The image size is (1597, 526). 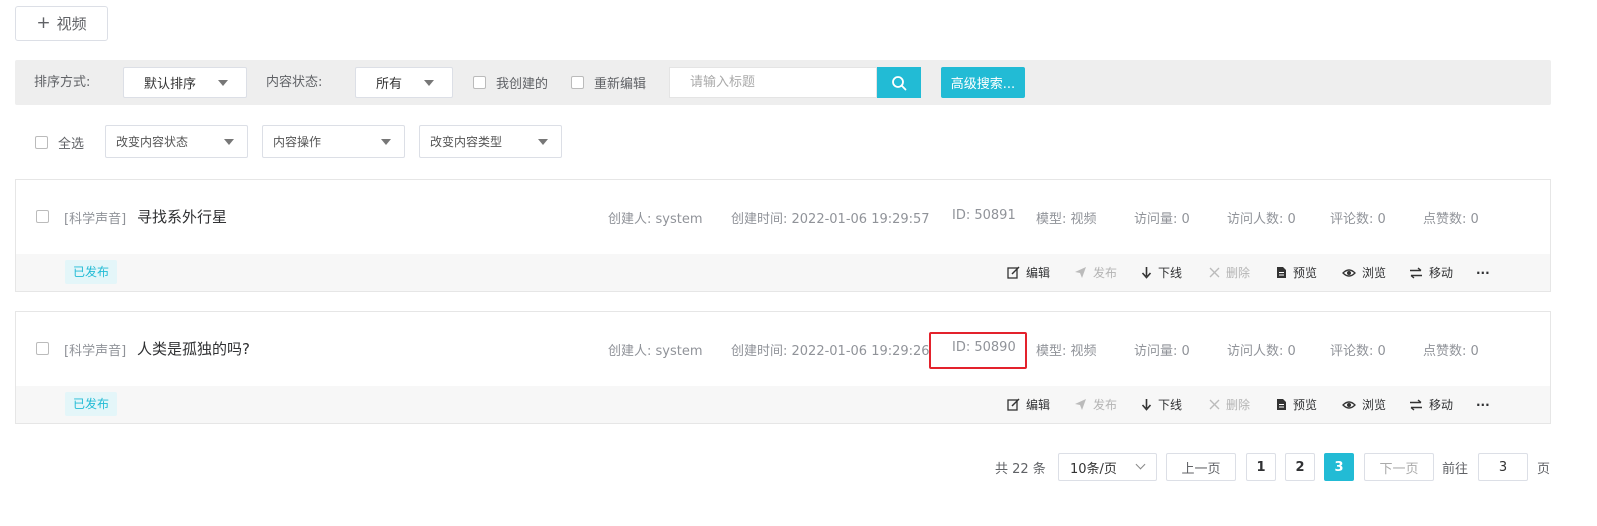 I want to click on next-page-button: 下一页, so click(x=1399, y=467).